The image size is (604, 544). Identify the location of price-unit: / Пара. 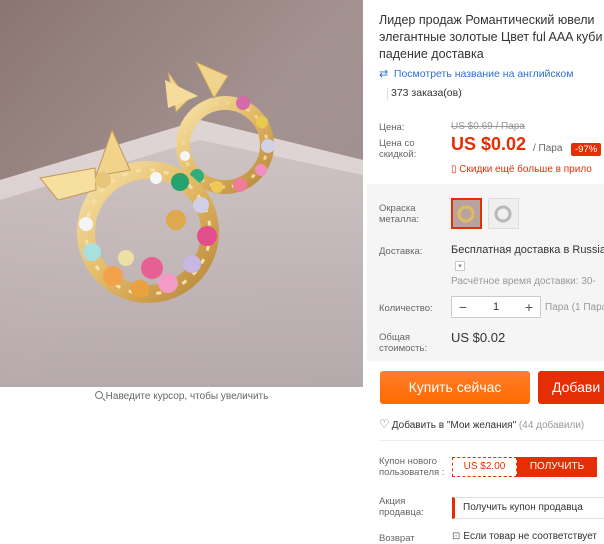
(548, 148).